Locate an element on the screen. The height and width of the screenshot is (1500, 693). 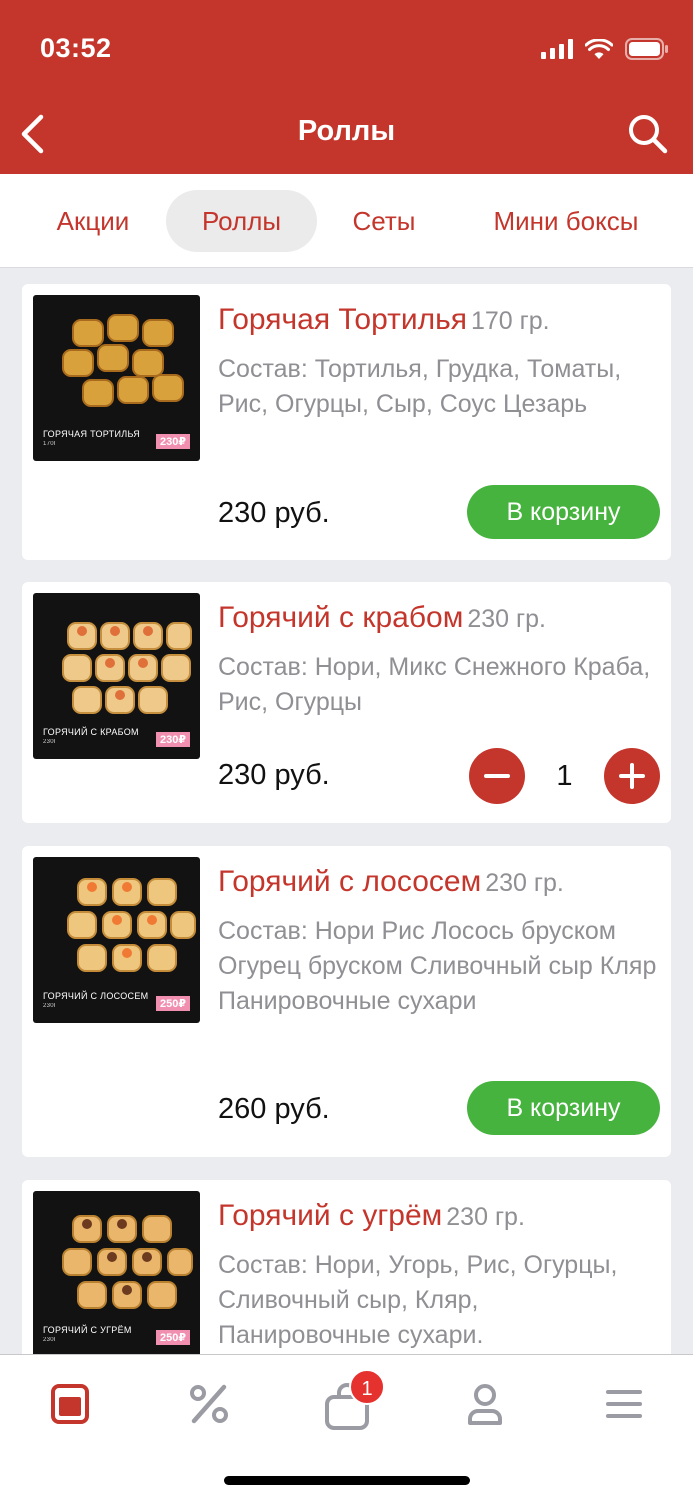
plus-icon is located at coordinates (632, 776).